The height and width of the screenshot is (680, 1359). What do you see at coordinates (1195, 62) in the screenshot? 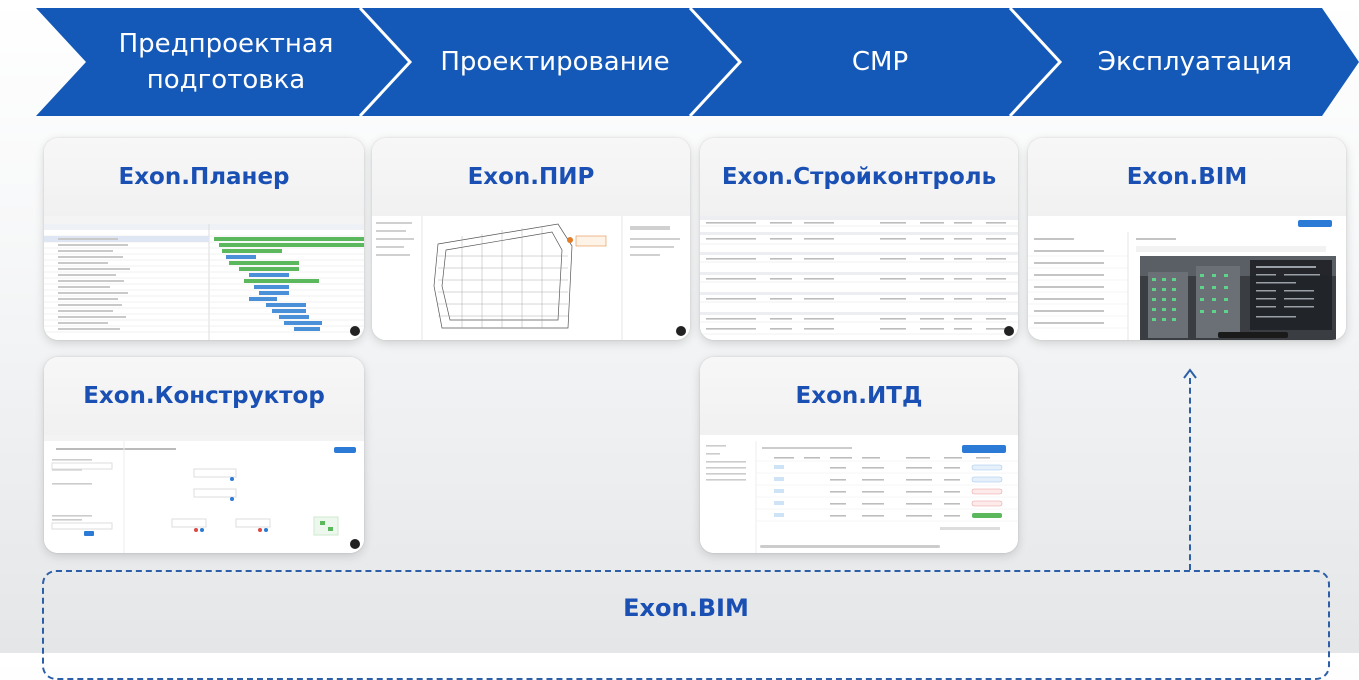
I see `phase-label-ekspluatatsiya: Эксплуатация` at bounding box center [1195, 62].